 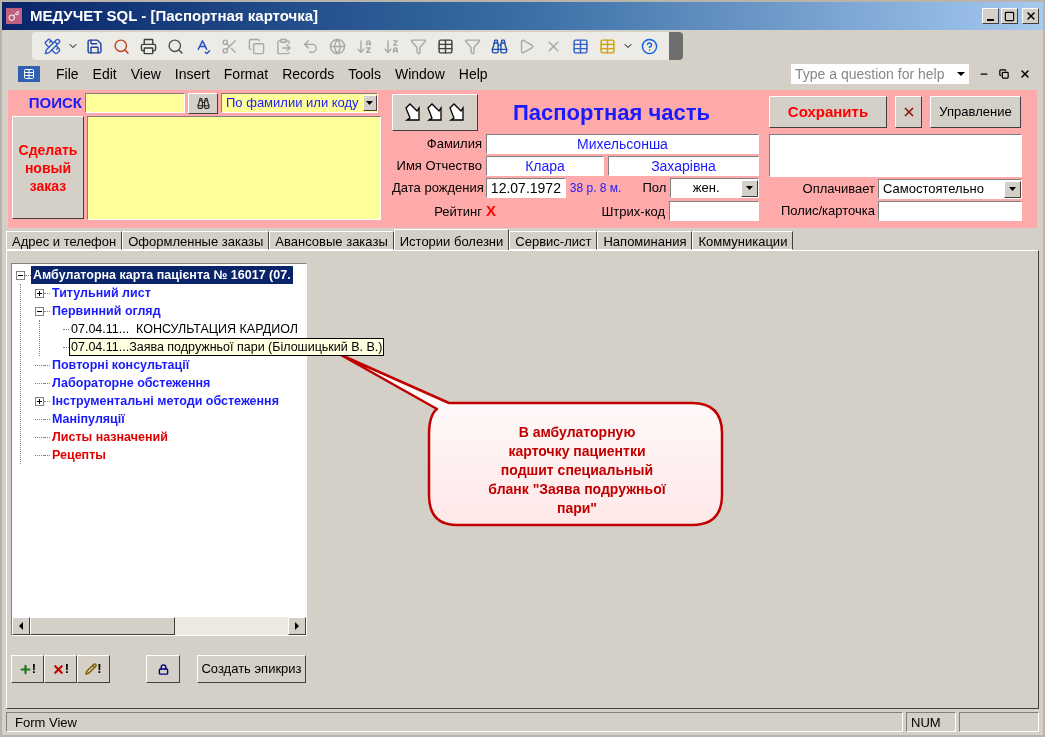 What do you see at coordinates (611, 112) in the screenshot?
I see `form-title: Паспортная часть` at bounding box center [611, 112].